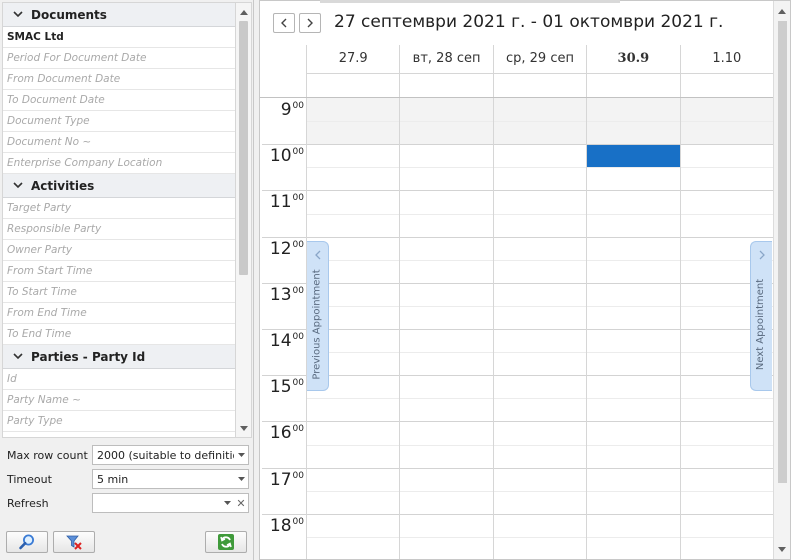 The width and height of the screenshot is (791, 560). Describe the element at coordinates (446, 58) in the screenshot. I see `day-label: вт, 28 сеп` at that location.